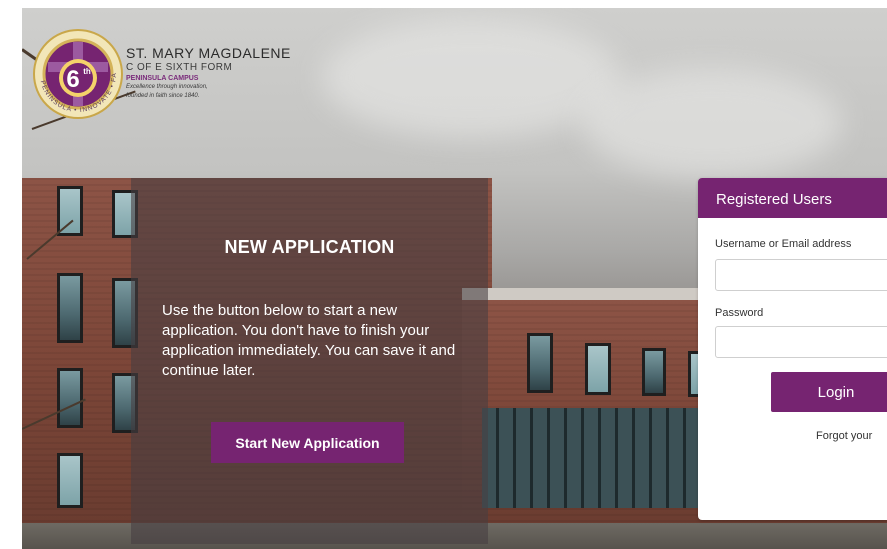 The image size is (887, 549). Describe the element at coordinates (167, 87) in the screenshot. I see `school-motto-line1: Excellence through innovation,` at that location.